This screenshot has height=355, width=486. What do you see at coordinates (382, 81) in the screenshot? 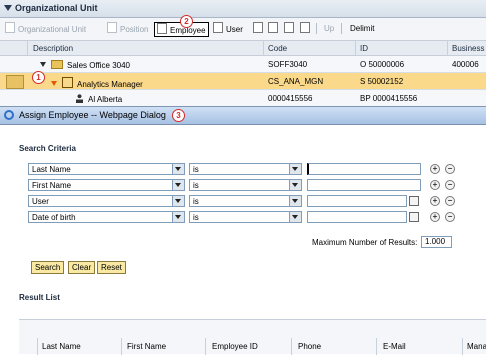
I see `row-id: S 50002152` at bounding box center [382, 81].